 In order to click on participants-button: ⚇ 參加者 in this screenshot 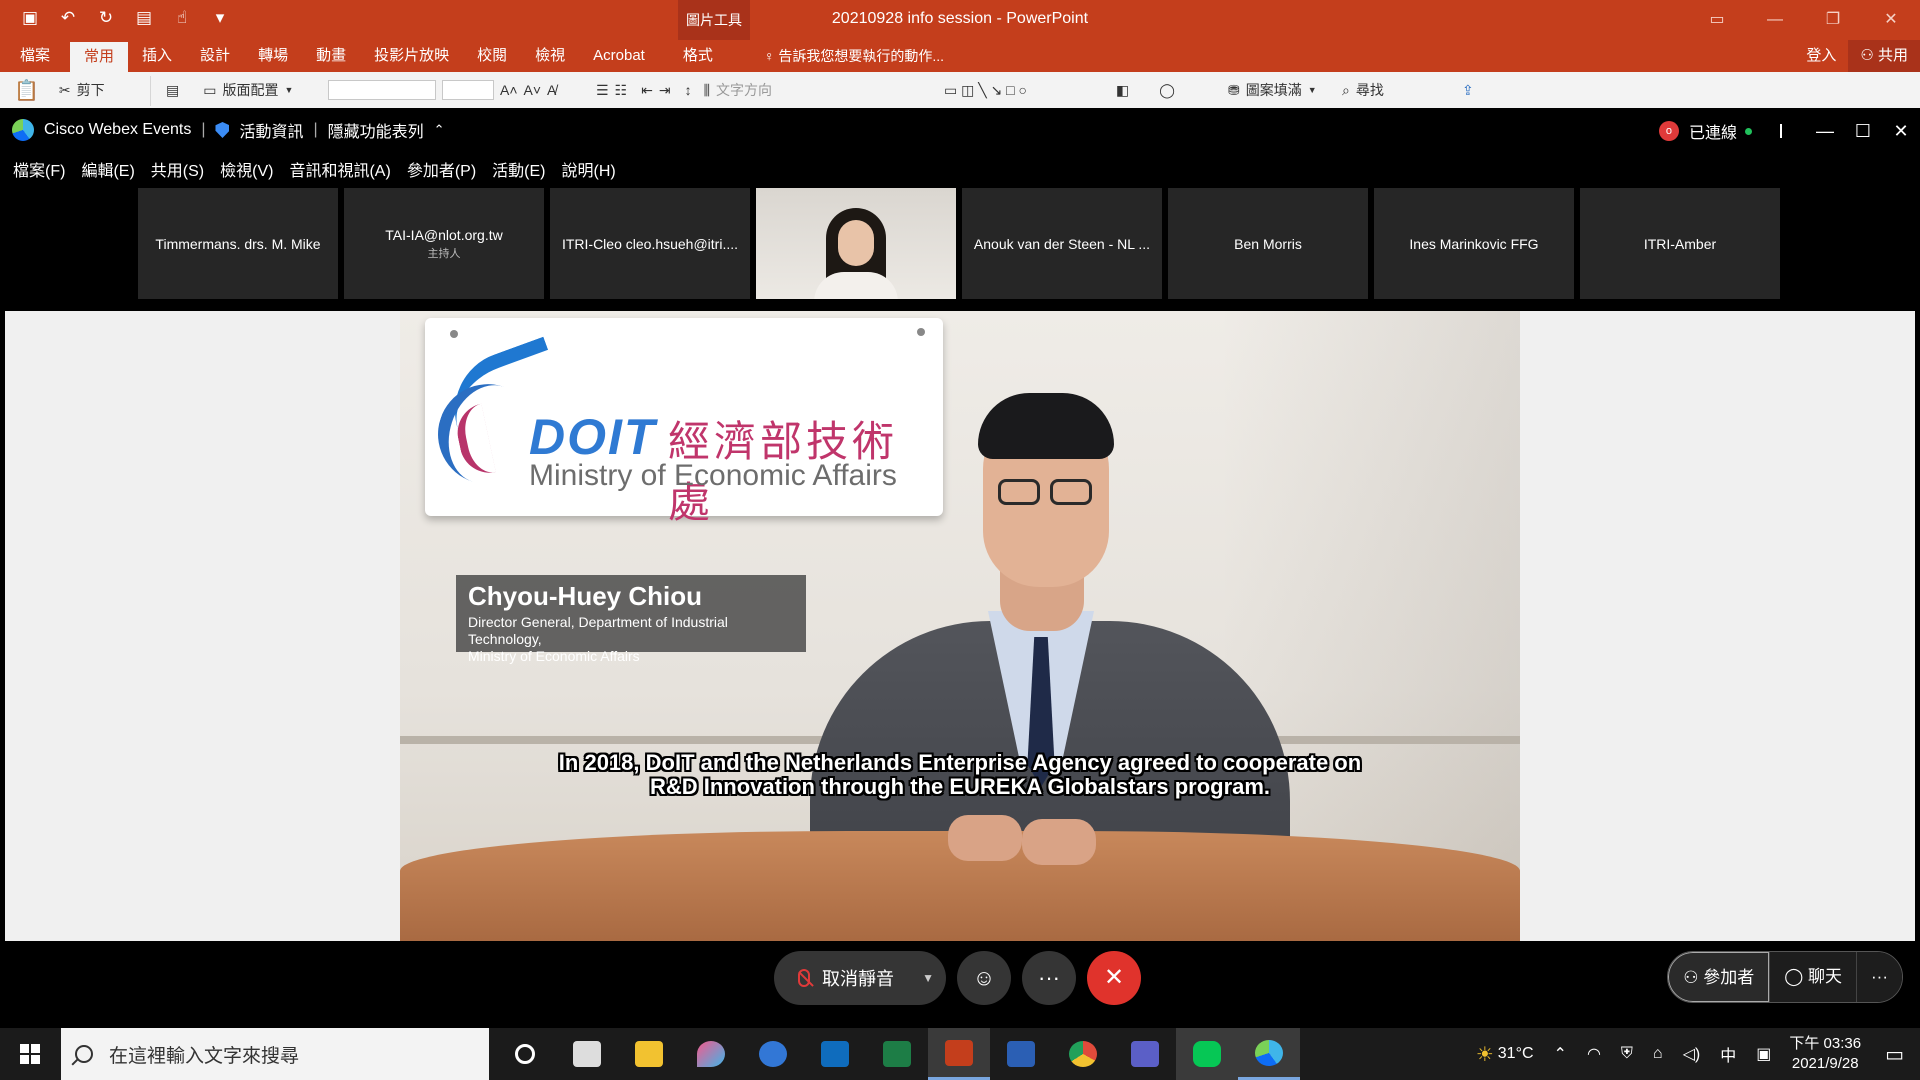, I will do `click(1719, 977)`.